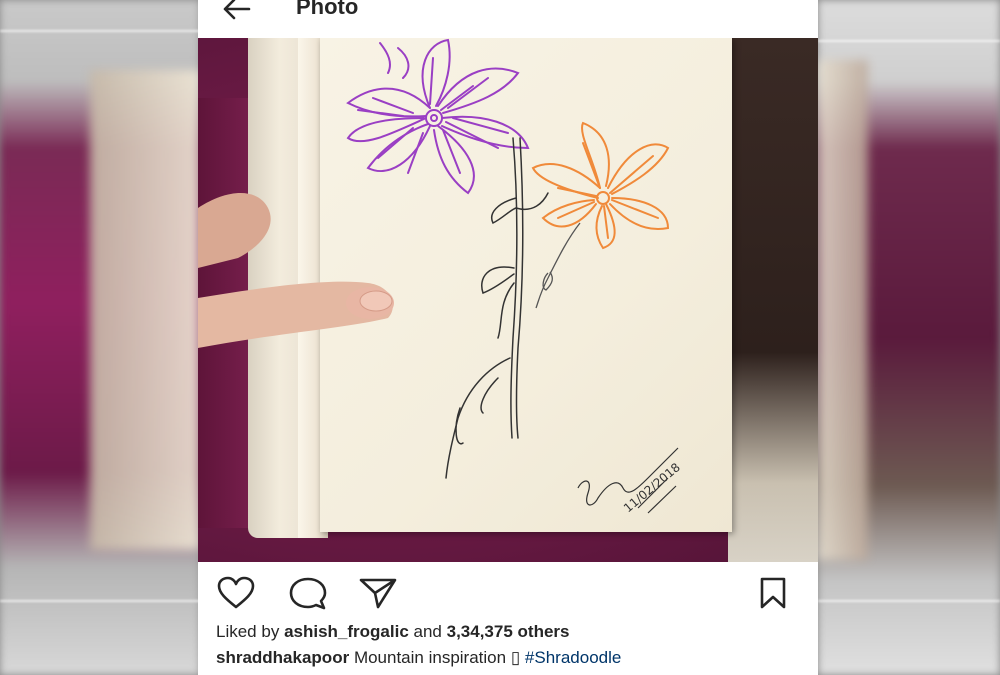 The image size is (1000, 675). I want to click on top-bar: Photo, so click(508, 19).